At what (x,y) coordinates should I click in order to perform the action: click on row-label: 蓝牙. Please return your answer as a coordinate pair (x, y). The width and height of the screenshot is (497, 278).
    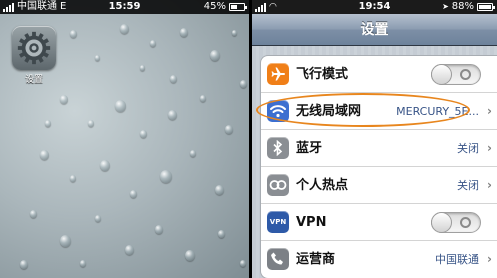
    Looking at the image, I should click on (309, 148).